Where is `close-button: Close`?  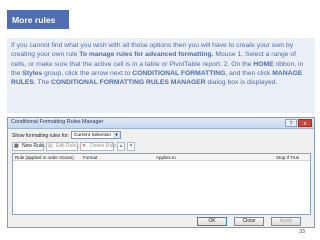 close-button: Close is located at coordinates (249, 221).